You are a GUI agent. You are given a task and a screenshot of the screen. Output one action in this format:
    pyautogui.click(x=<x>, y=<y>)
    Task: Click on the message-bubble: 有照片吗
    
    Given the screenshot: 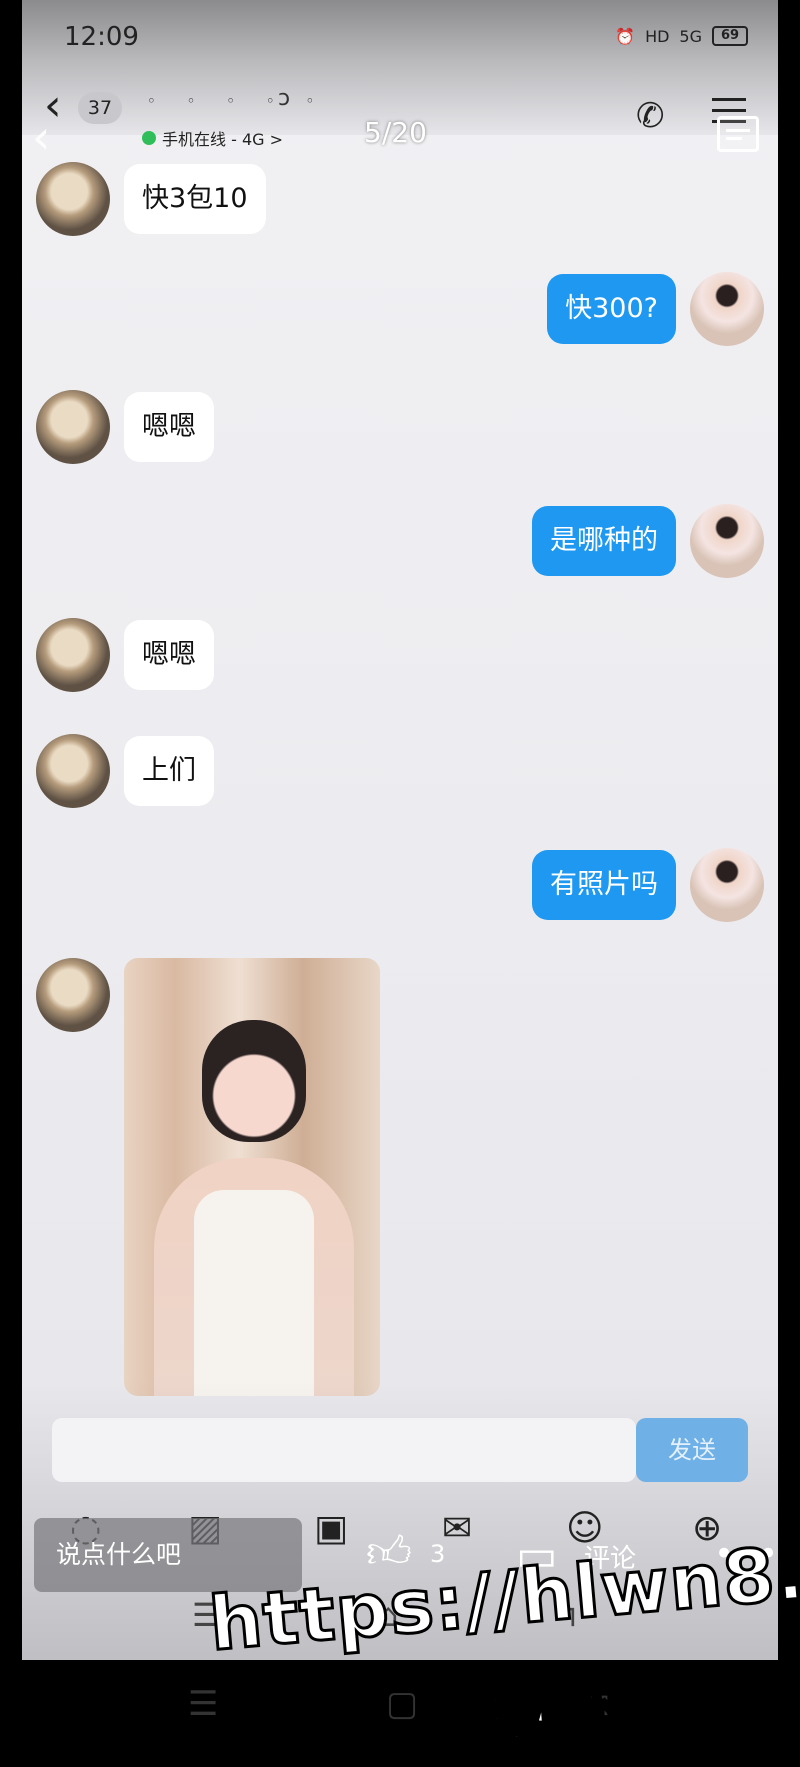 What is the action you would take?
    pyautogui.click(x=604, y=885)
    